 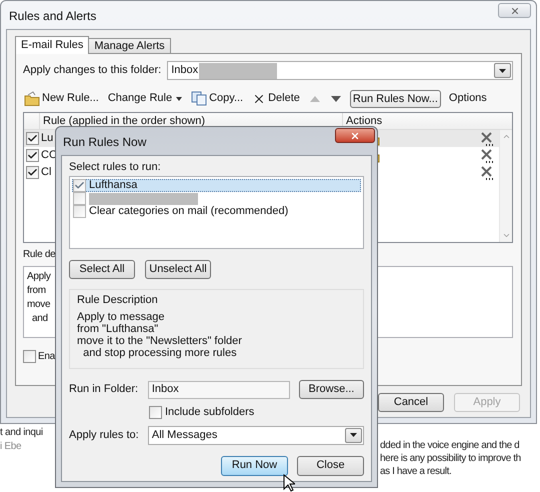 What do you see at coordinates (427, 121) in the screenshot?
I see `column-header: Actions` at bounding box center [427, 121].